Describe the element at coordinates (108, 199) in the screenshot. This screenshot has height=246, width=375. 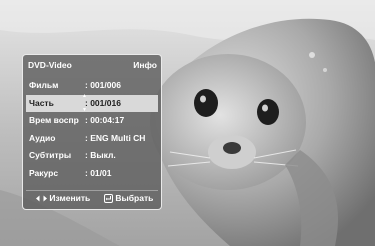
I see `enter-button-icon` at that location.